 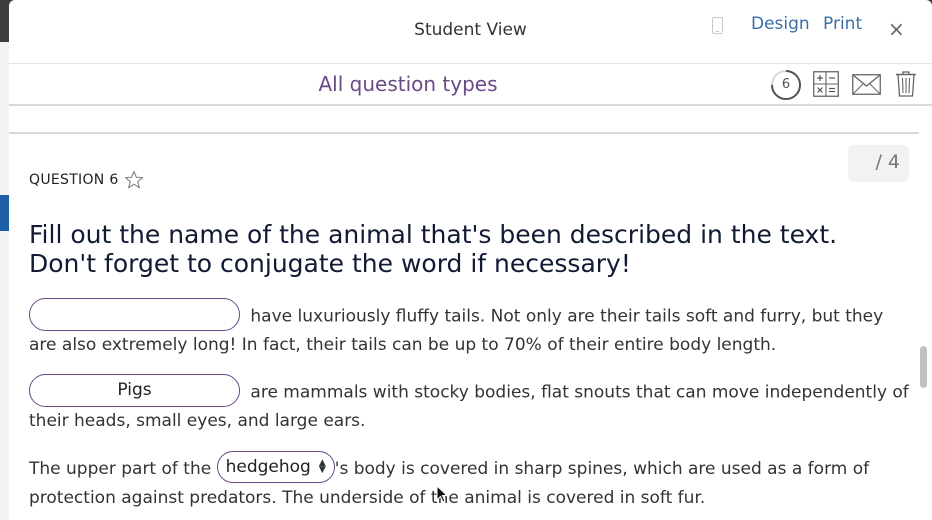 I want to click on animal-dropdown: hedgehog ▲ ▼, so click(x=275, y=467).